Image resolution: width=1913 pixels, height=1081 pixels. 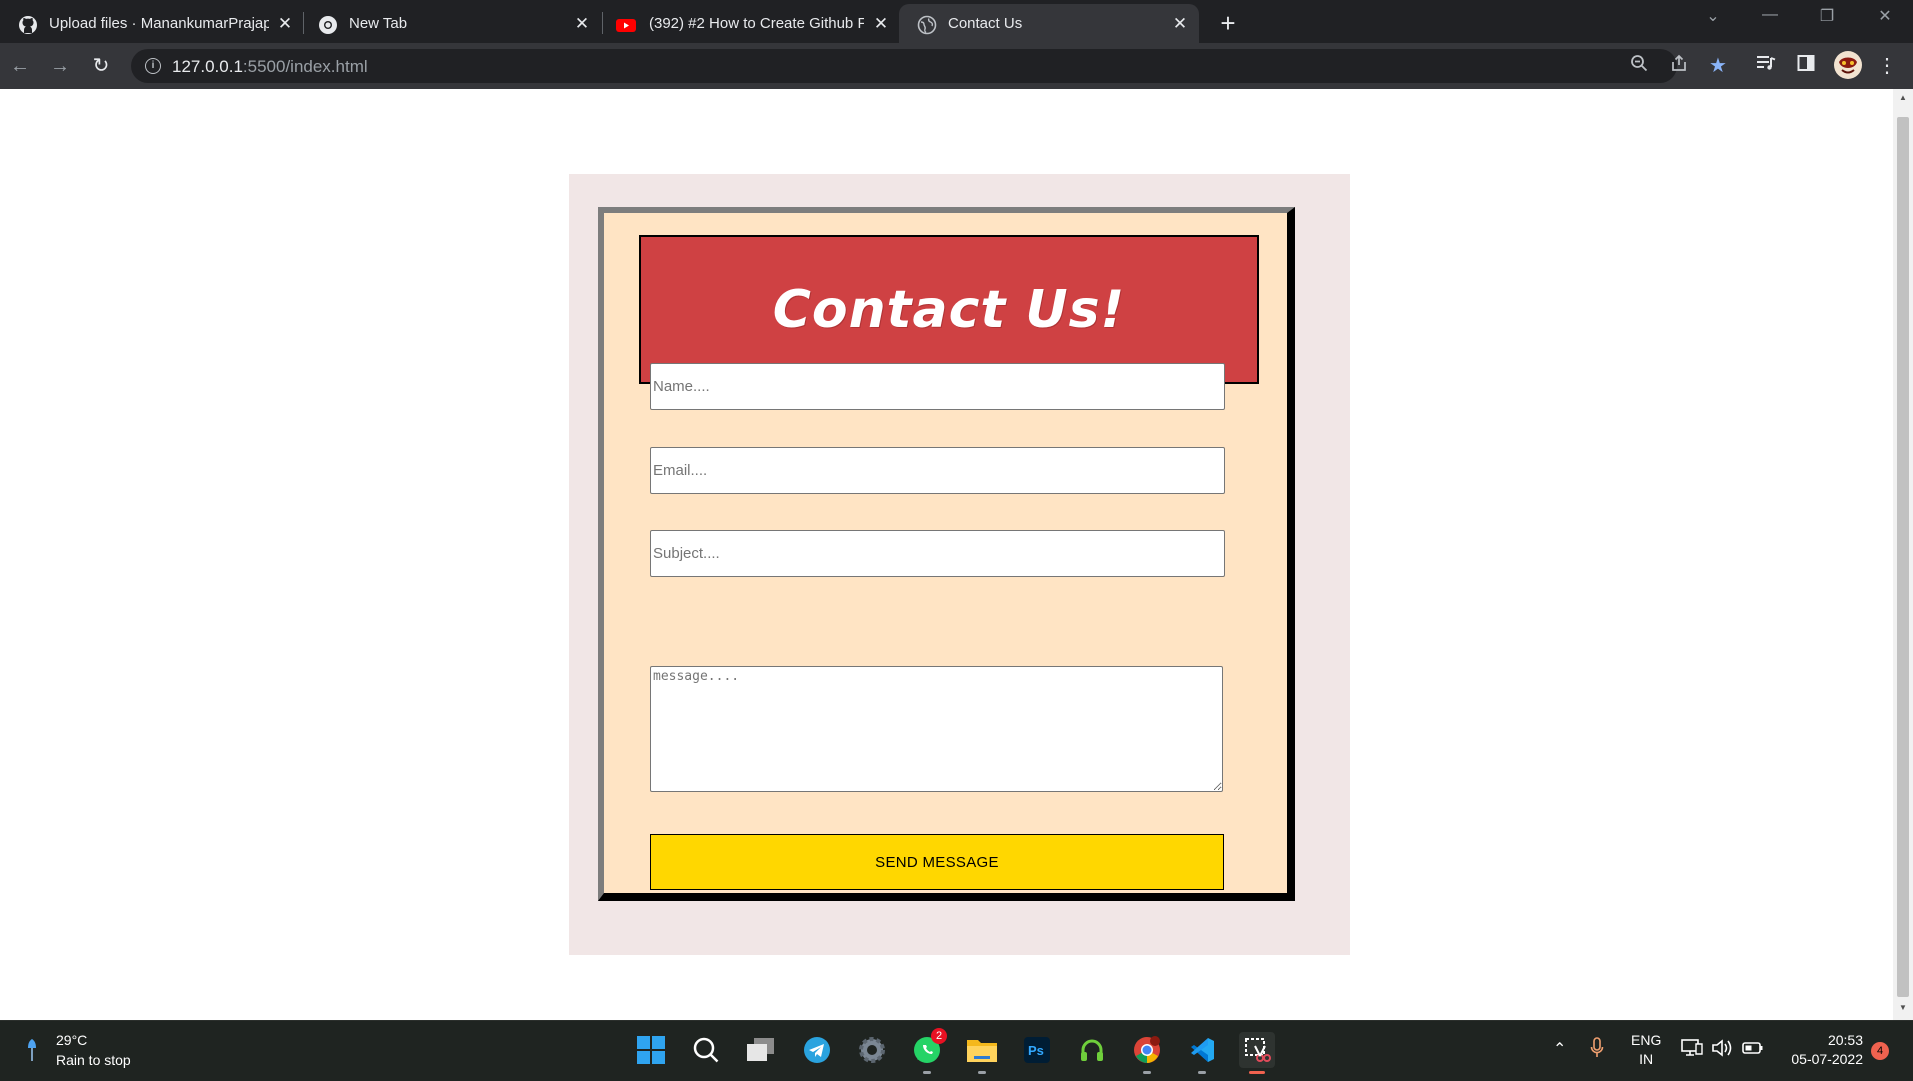 I want to click on input-language: ENG IN, so click(x=1646, y=1050).